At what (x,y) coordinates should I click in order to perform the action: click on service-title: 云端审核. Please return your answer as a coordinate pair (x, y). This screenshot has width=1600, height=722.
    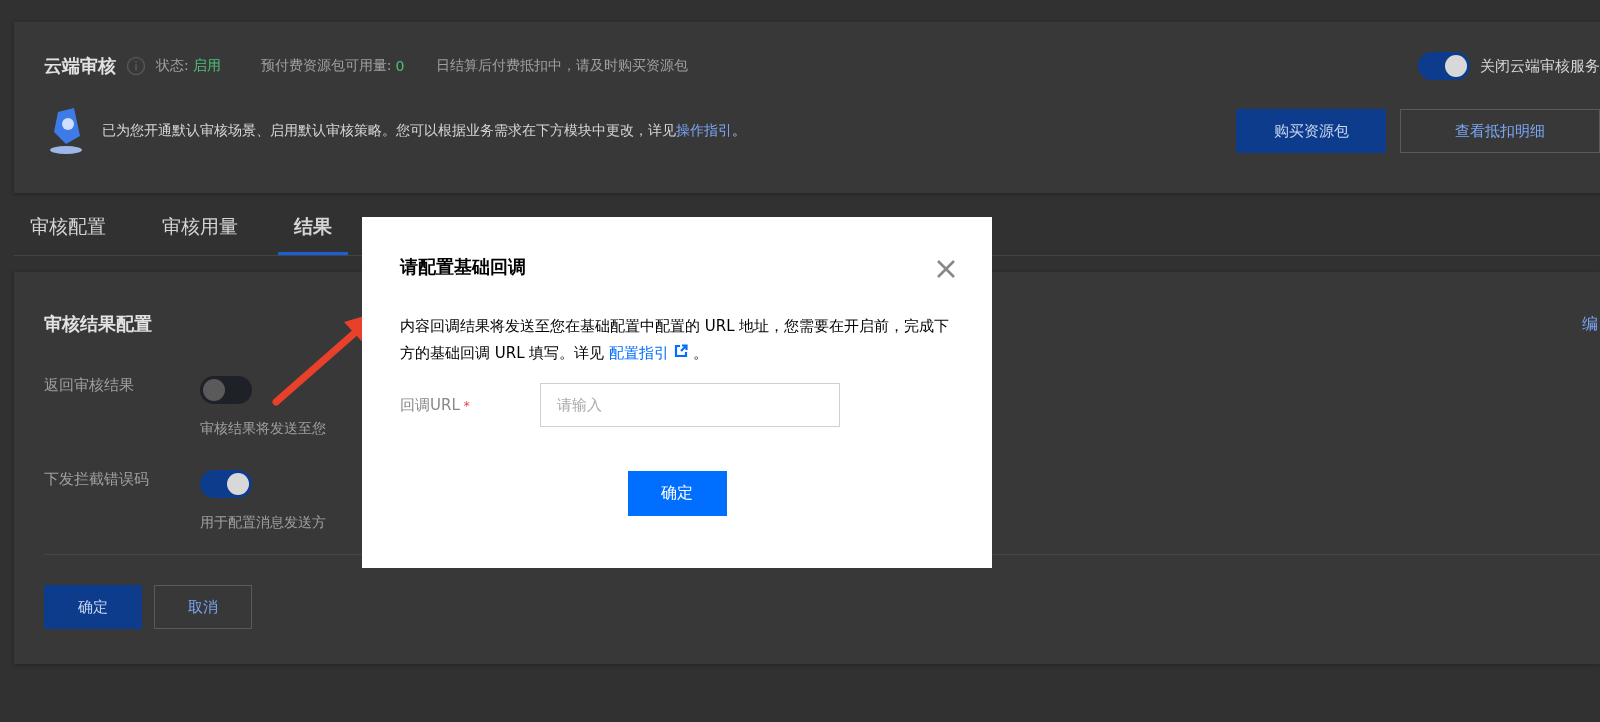
    Looking at the image, I should click on (80, 66).